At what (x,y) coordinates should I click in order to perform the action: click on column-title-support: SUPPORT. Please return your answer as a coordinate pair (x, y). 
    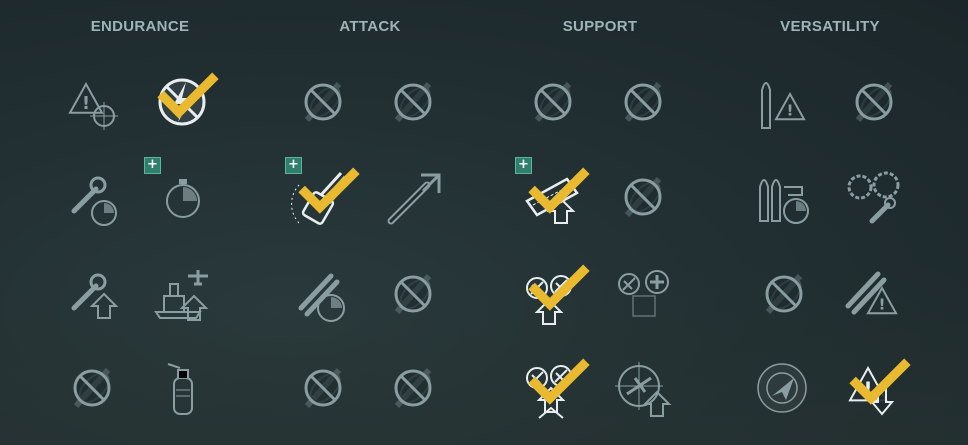
    Looking at the image, I should click on (600, 26).